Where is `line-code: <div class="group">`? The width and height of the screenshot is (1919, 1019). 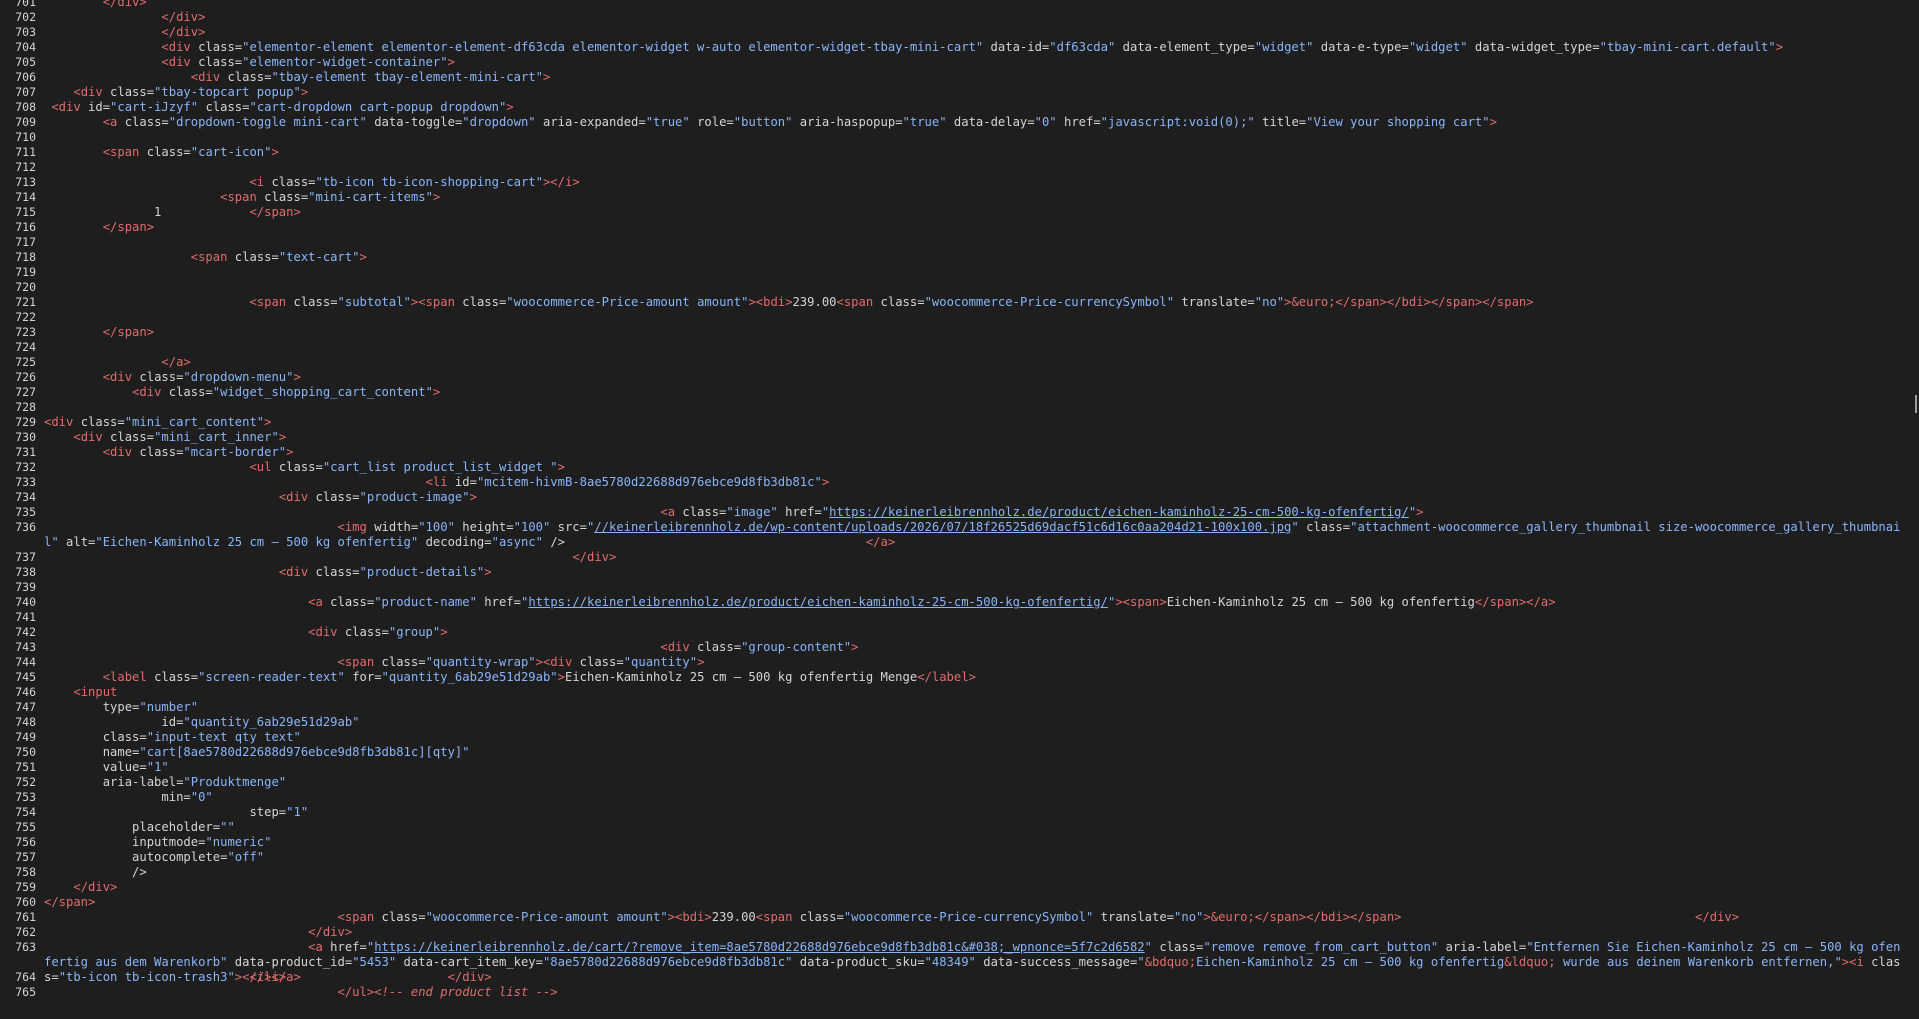 line-code: <div class="group"> is located at coordinates (974, 632).